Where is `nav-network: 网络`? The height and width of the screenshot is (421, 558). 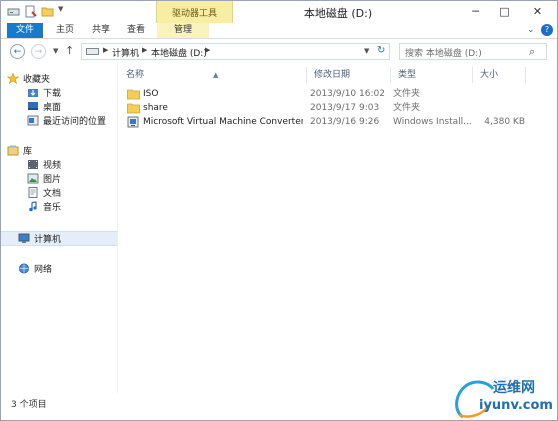 nav-network: 网络 is located at coordinates (59, 268).